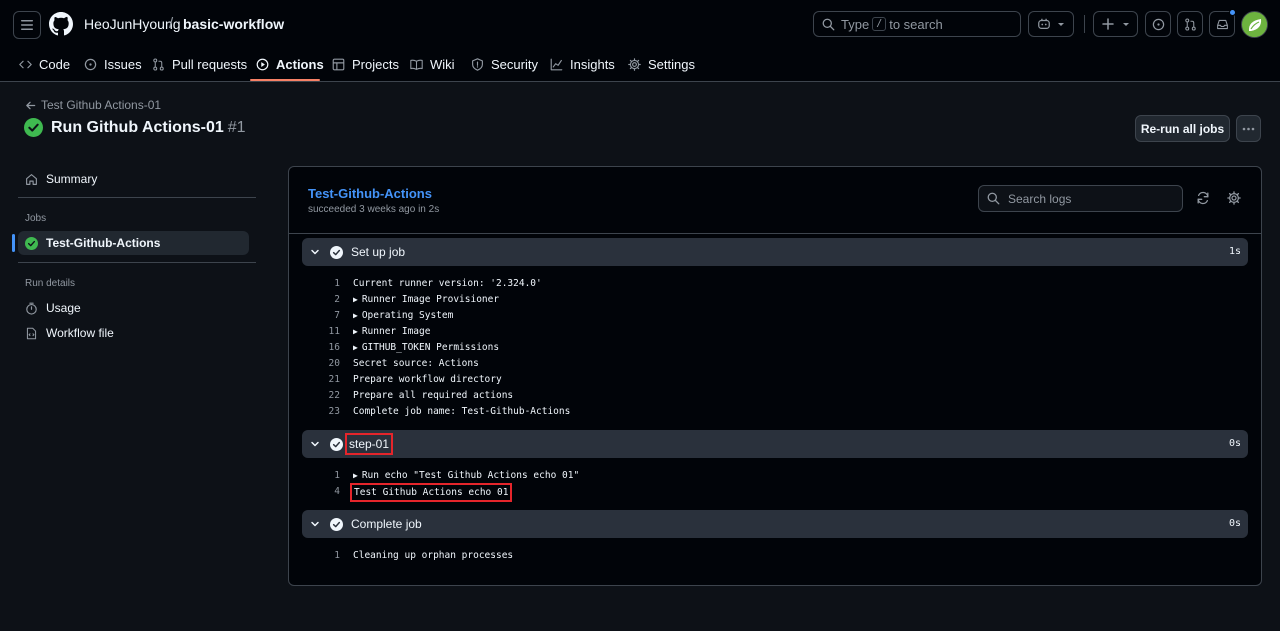 The width and height of the screenshot is (1280, 631). I want to click on tab-code: Code, so click(44, 64).